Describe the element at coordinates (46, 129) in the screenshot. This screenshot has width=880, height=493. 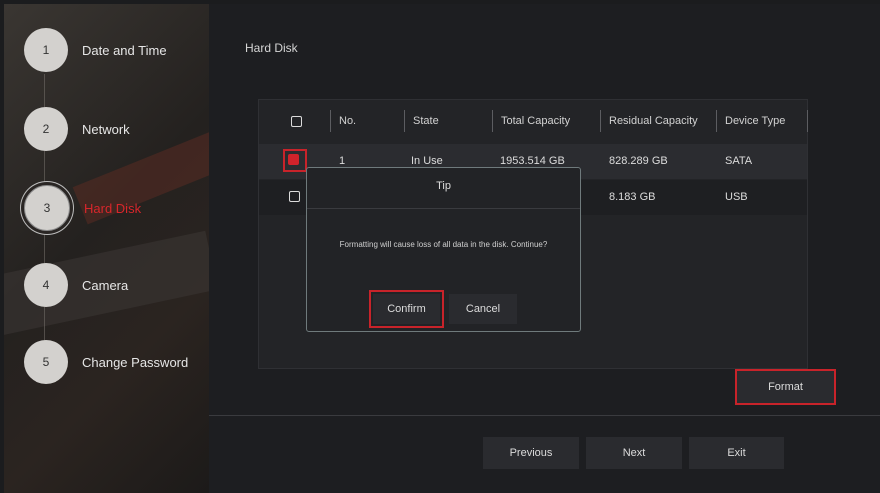
I see `step-number: 2` at that location.